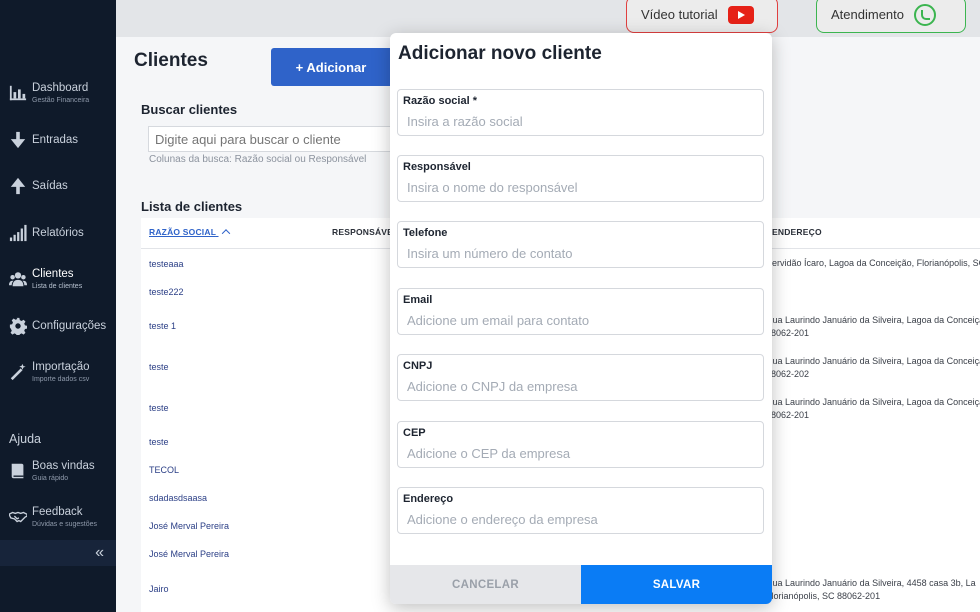 The height and width of the screenshot is (612, 980). I want to click on sidebar-item-label: Boas vindas, so click(63, 466).